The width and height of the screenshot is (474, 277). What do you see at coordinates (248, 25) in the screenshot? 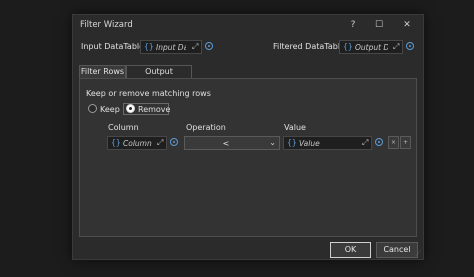
I see `title-bar: Filter Wizard ? ☐ ✕` at bounding box center [248, 25].